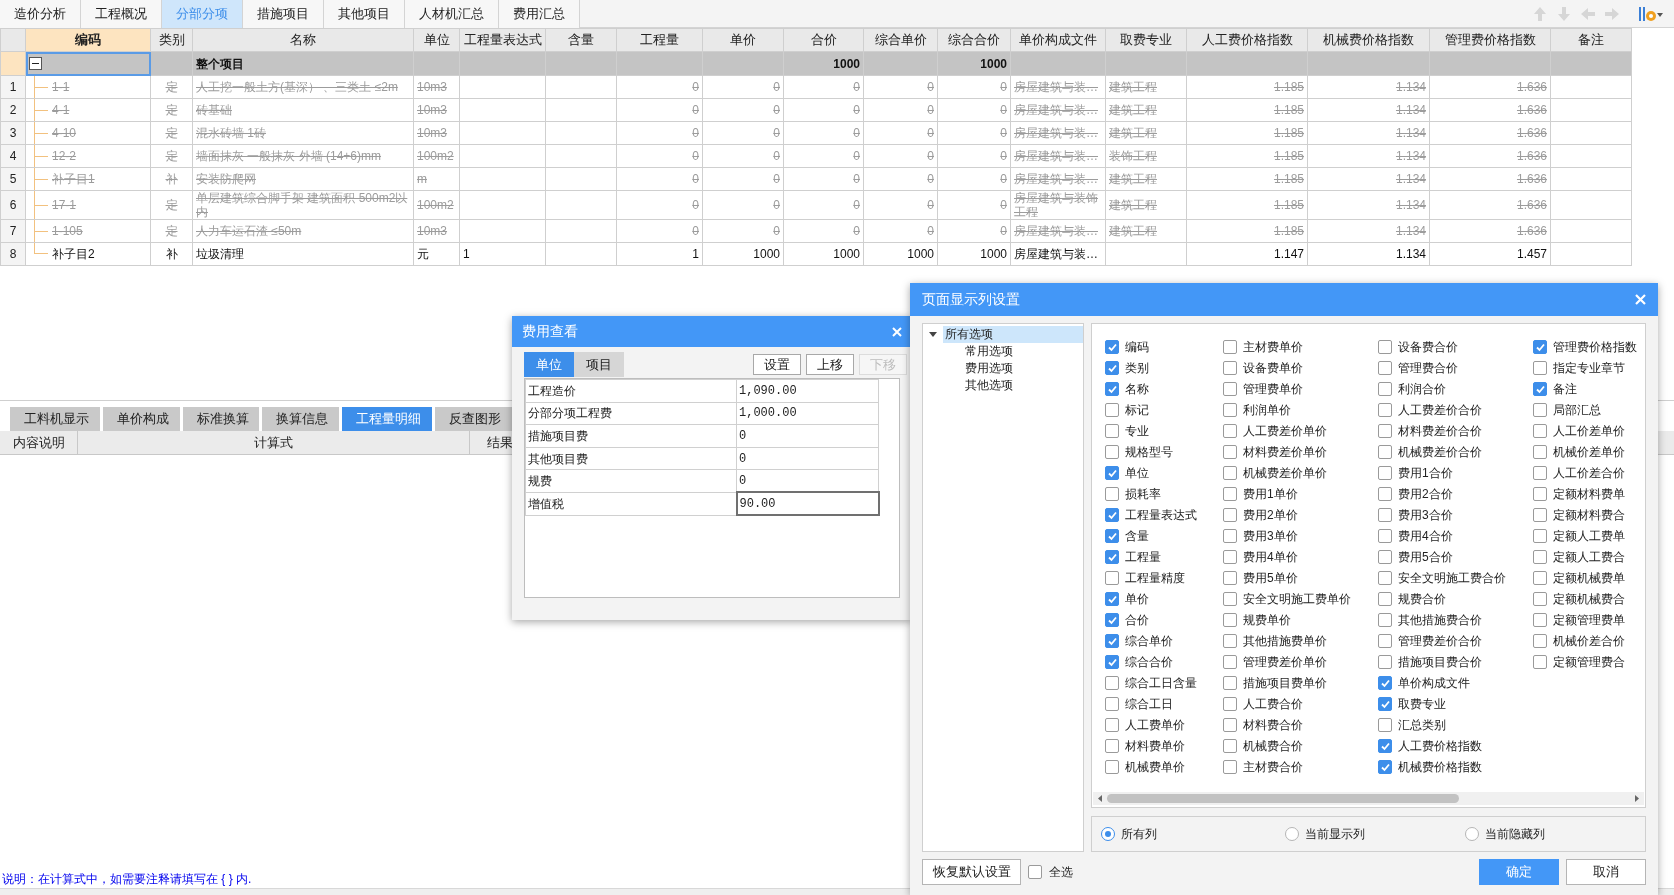  What do you see at coordinates (823, 40) in the screenshot?
I see `column-header: 合价` at bounding box center [823, 40].